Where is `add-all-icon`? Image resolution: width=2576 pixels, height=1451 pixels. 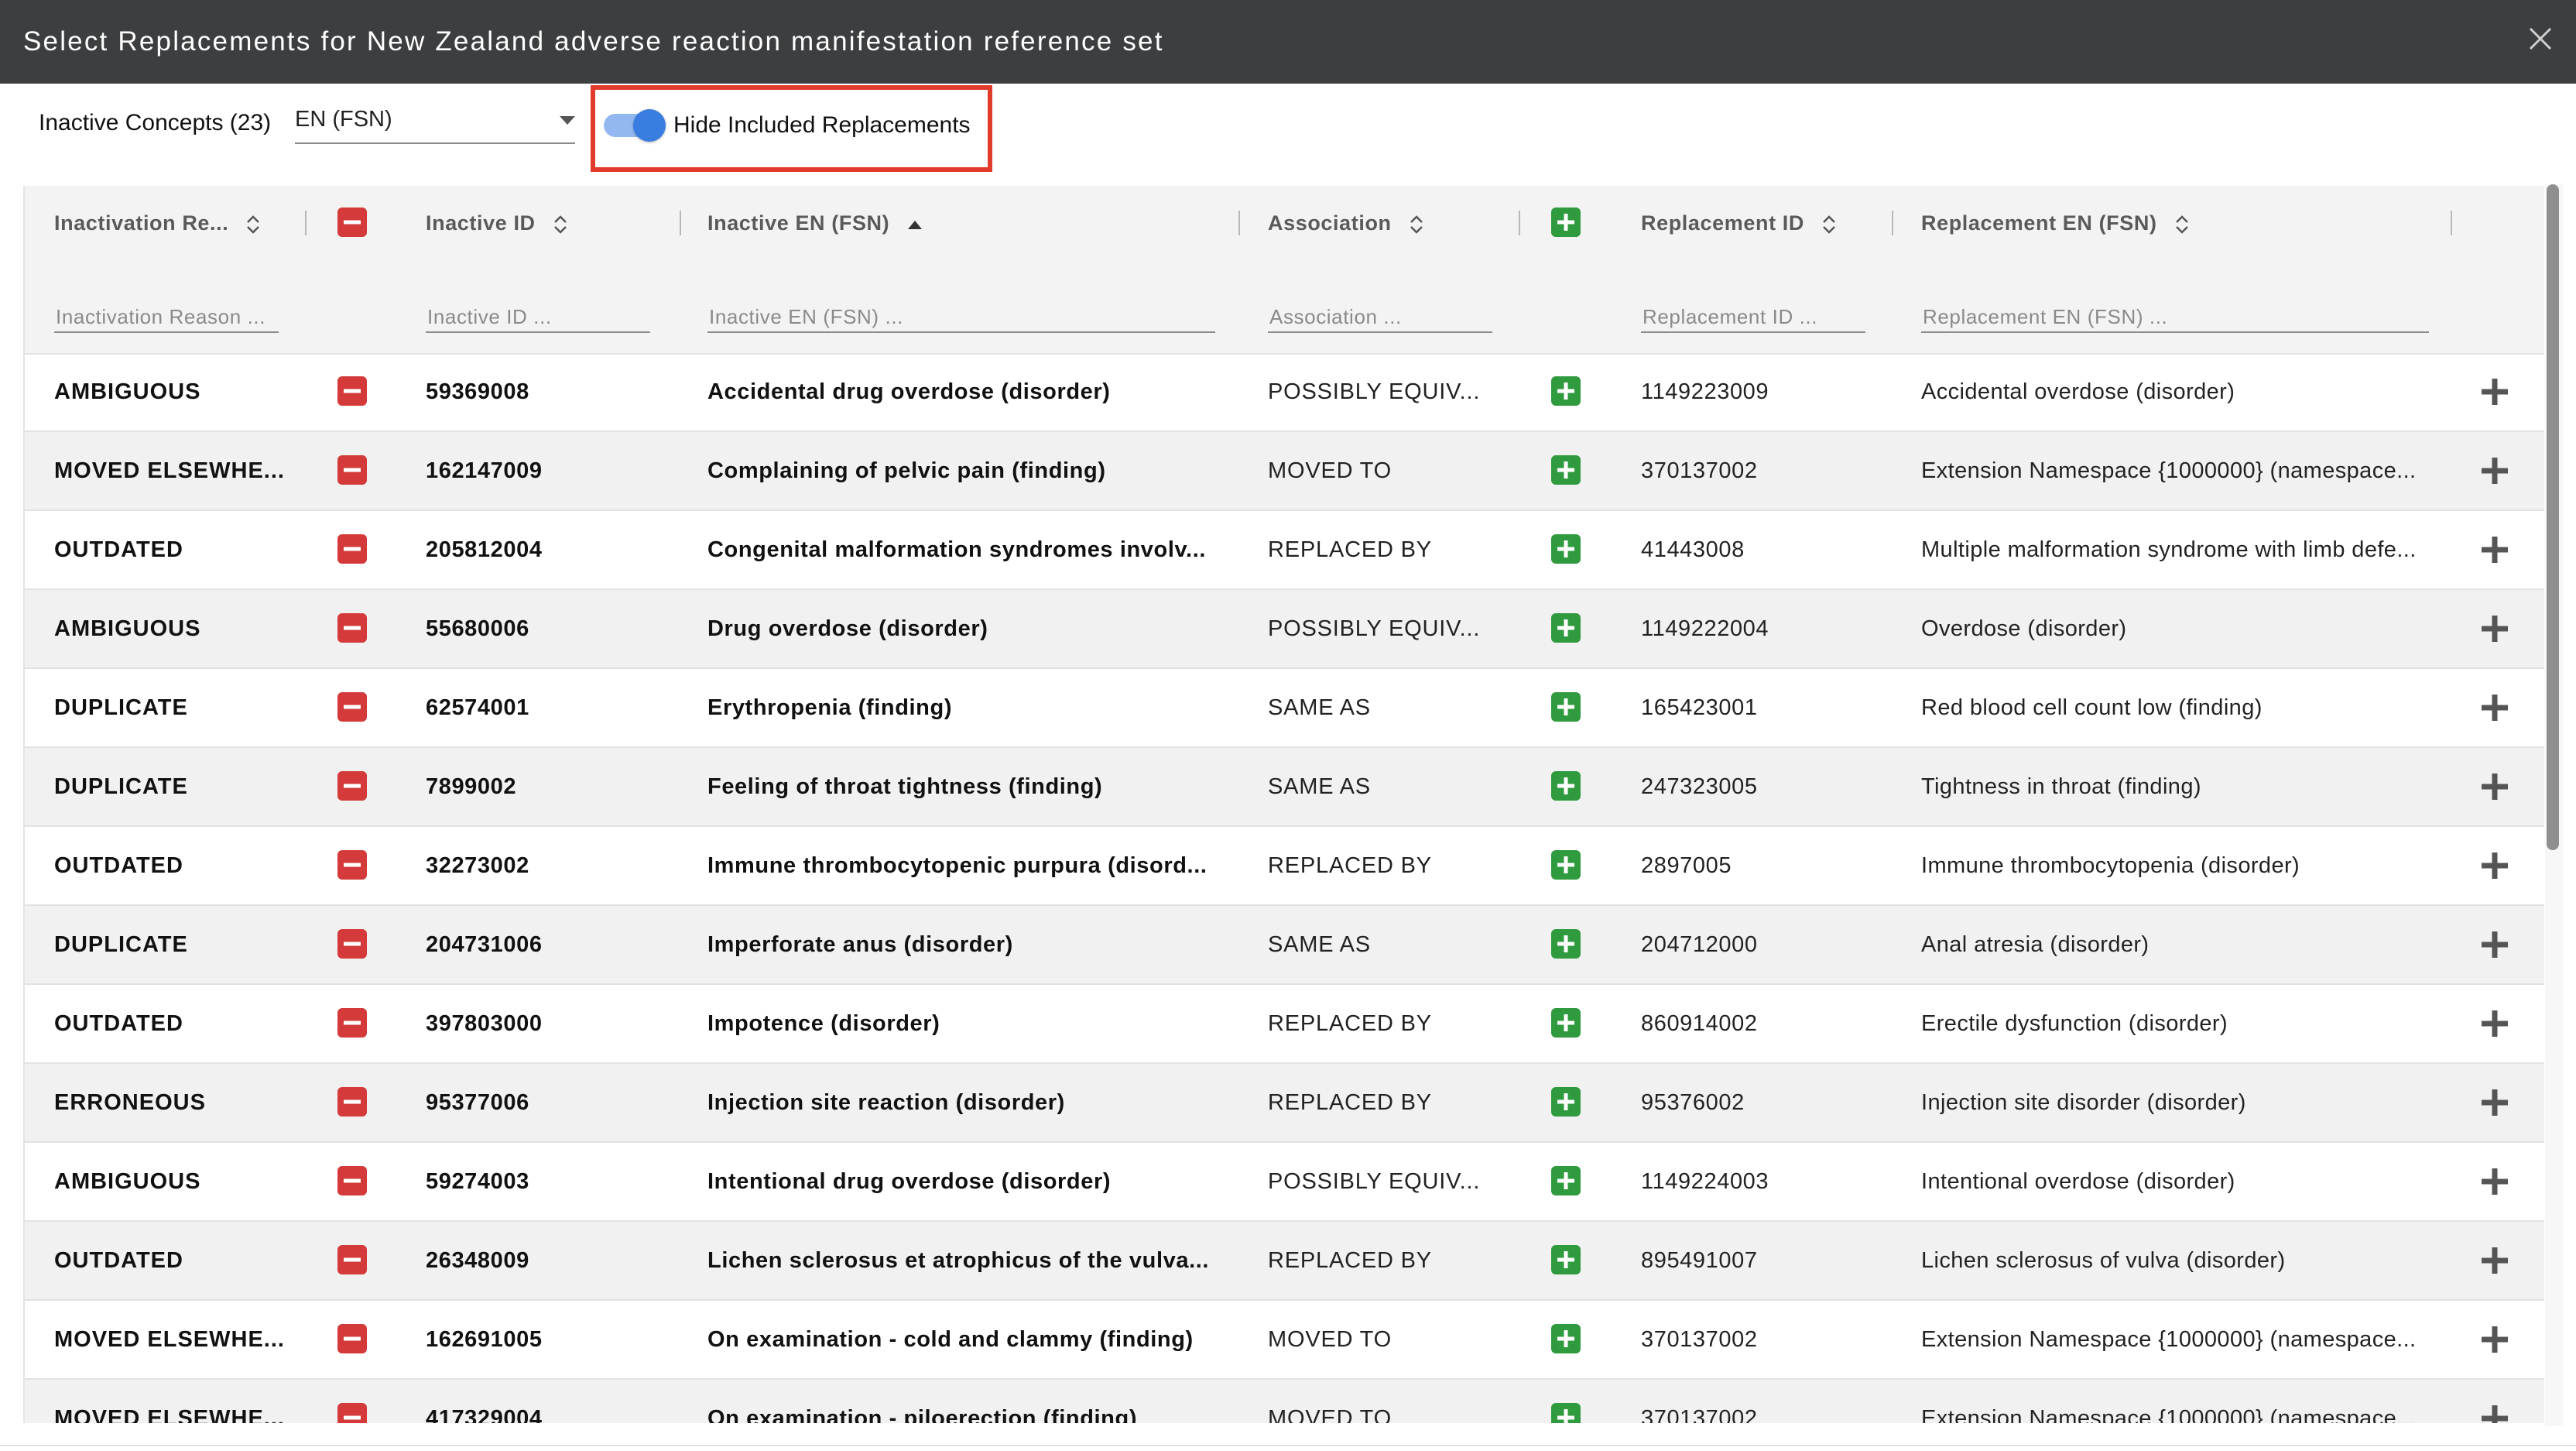 add-all-icon is located at coordinates (1566, 223).